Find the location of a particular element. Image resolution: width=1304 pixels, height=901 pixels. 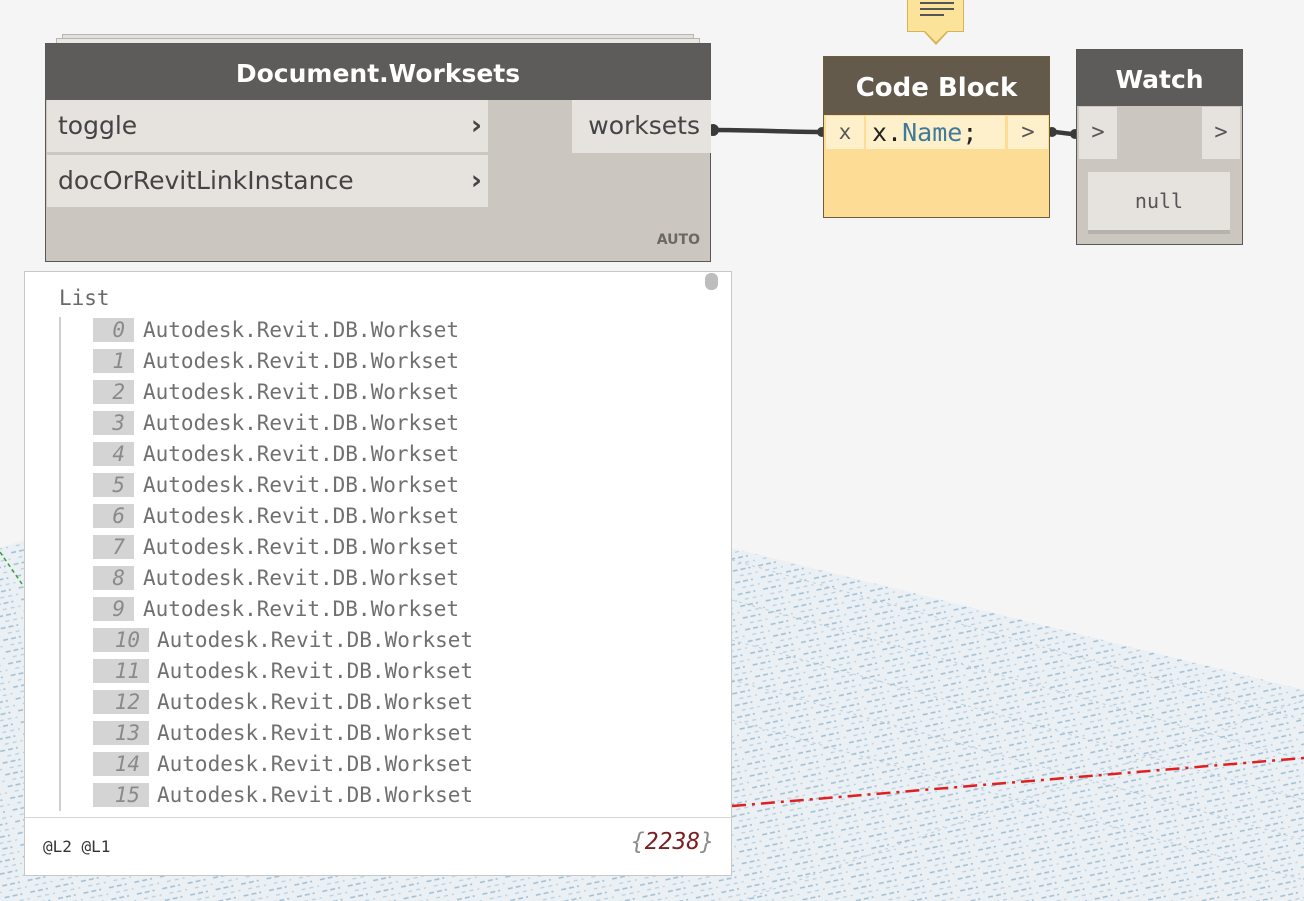

list-item-index: 11 is located at coordinates (121, 671).